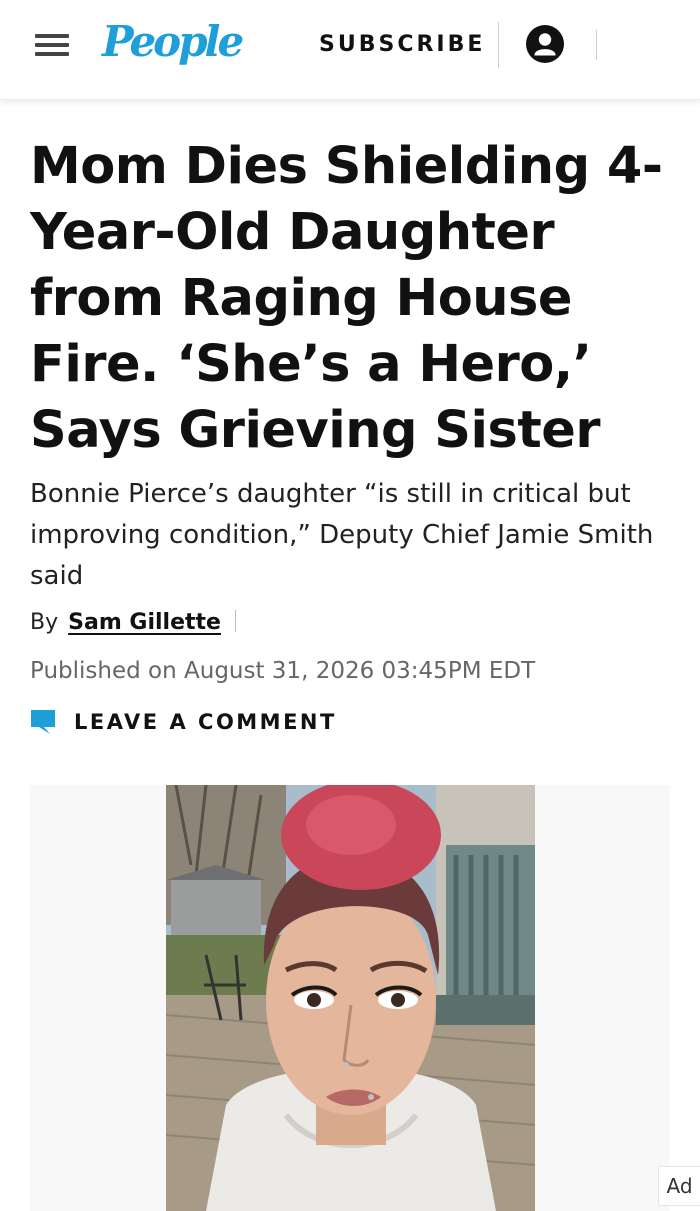 The height and width of the screenshot is (1211, 700). What do you see at coordinates (205, 722) in the screenshot?
I see `leave-comment-label: LEAVE A COMMENT` at bounding box center [205, 722].